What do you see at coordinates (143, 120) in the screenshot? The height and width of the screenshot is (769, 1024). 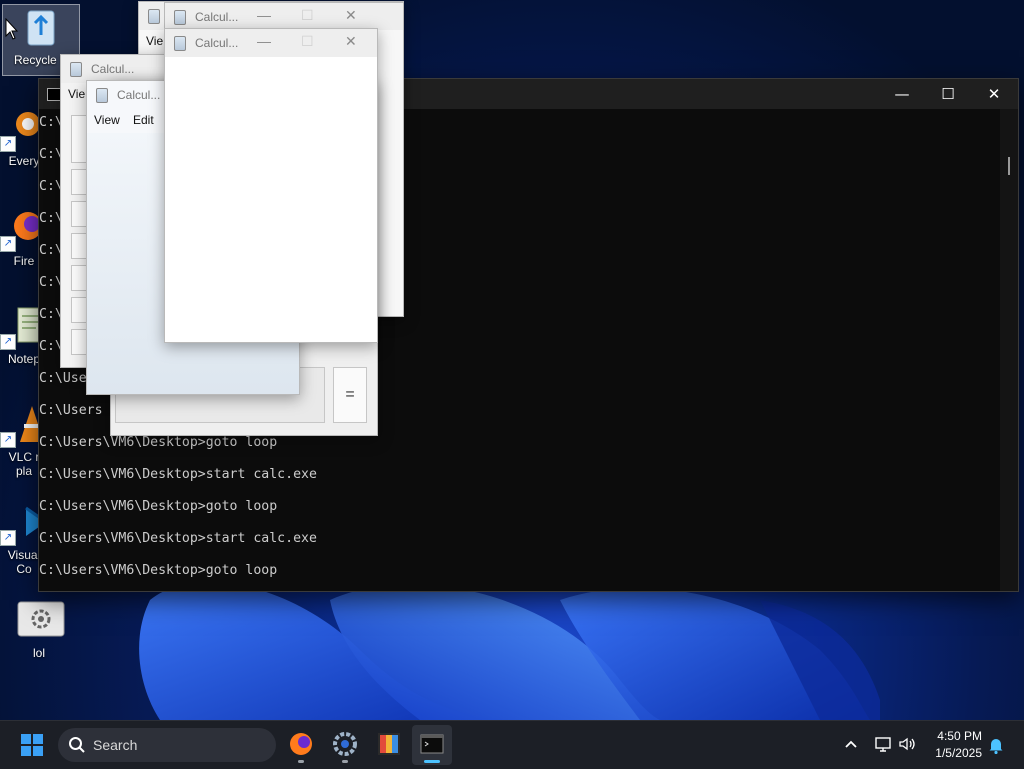 I see `menu-edit: Edit` at bounding box center [143, 120].